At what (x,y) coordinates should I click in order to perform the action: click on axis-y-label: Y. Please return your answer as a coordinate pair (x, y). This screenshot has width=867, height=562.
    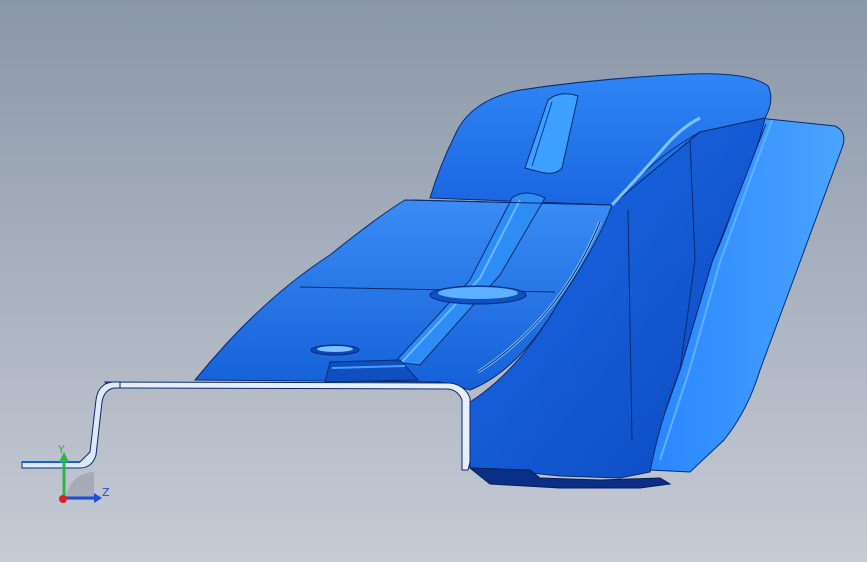
    Looking at the image, I should click on (61, 449).